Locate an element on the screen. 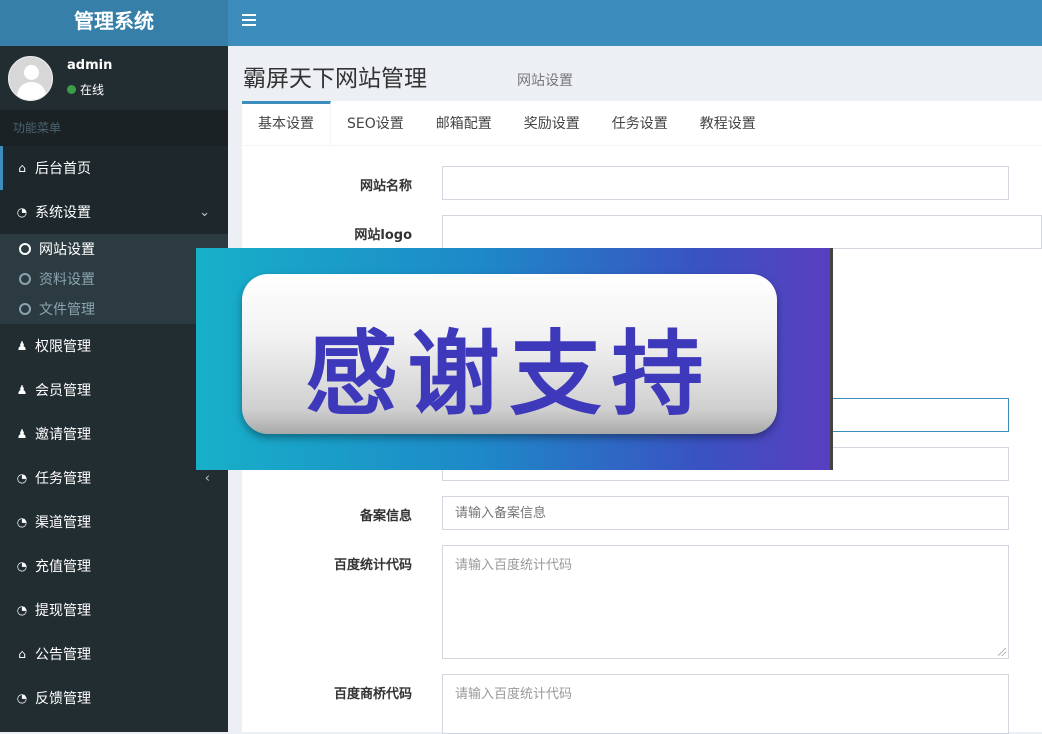 The width and height of the screenshot is (1042, 734). page-title: 霸屏天下网站管理 is located at coordinates (335, 79).